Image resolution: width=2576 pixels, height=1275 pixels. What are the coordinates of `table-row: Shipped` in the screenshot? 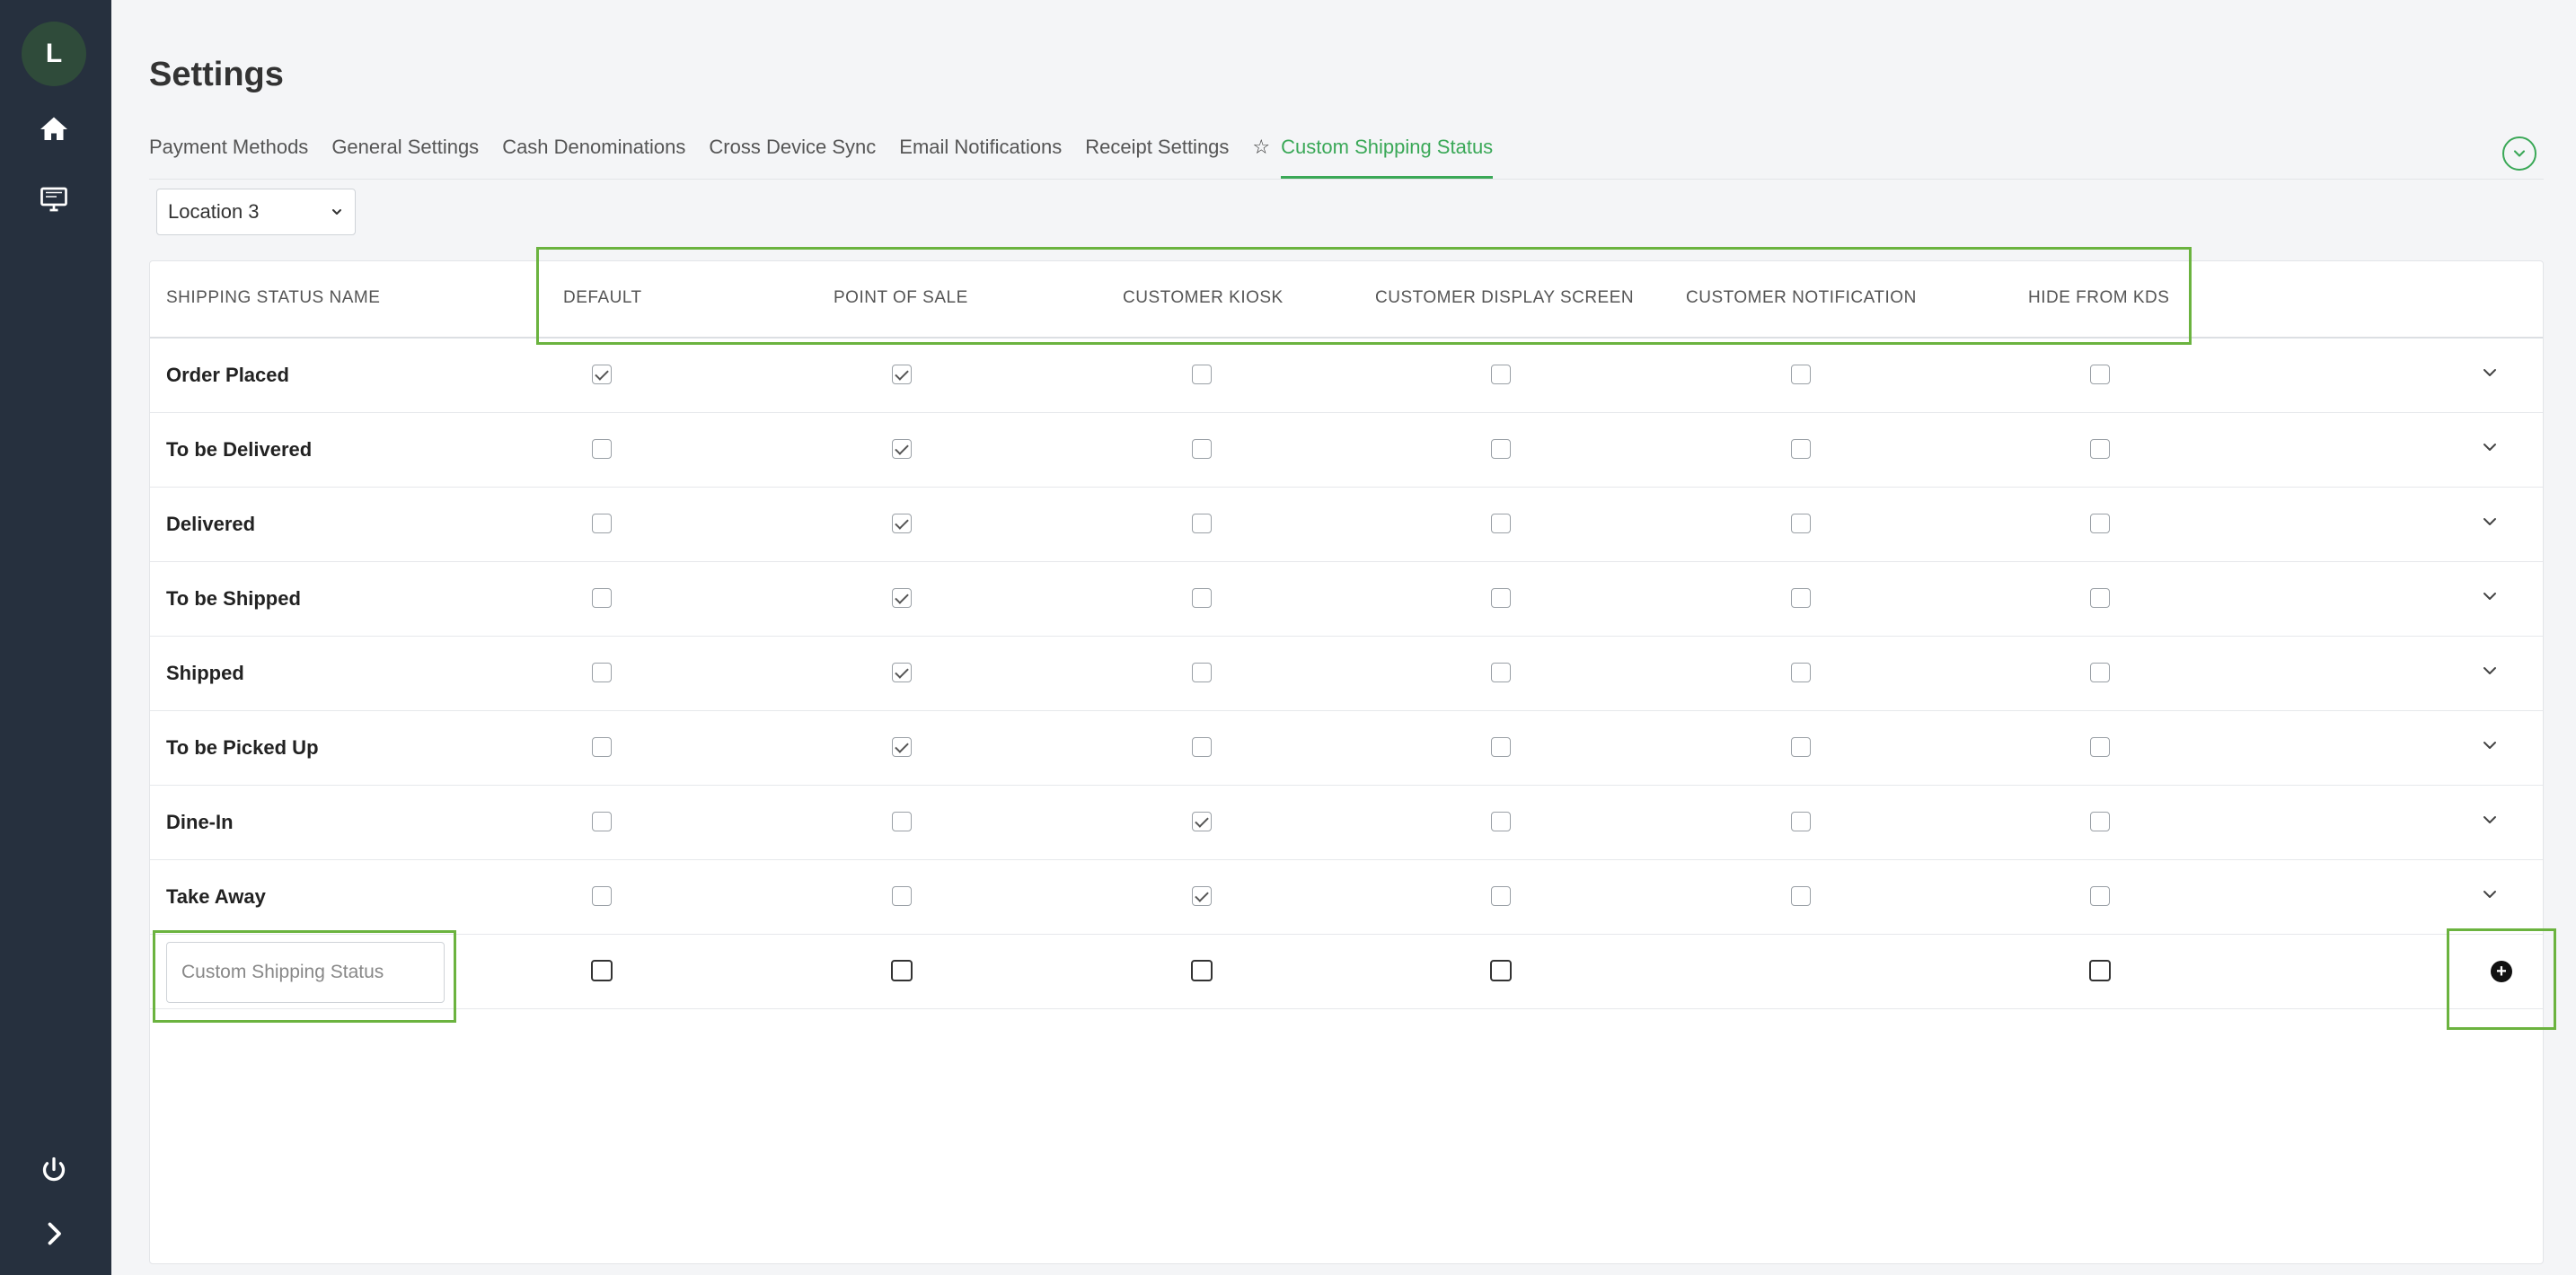 It's located at (1346, 674).